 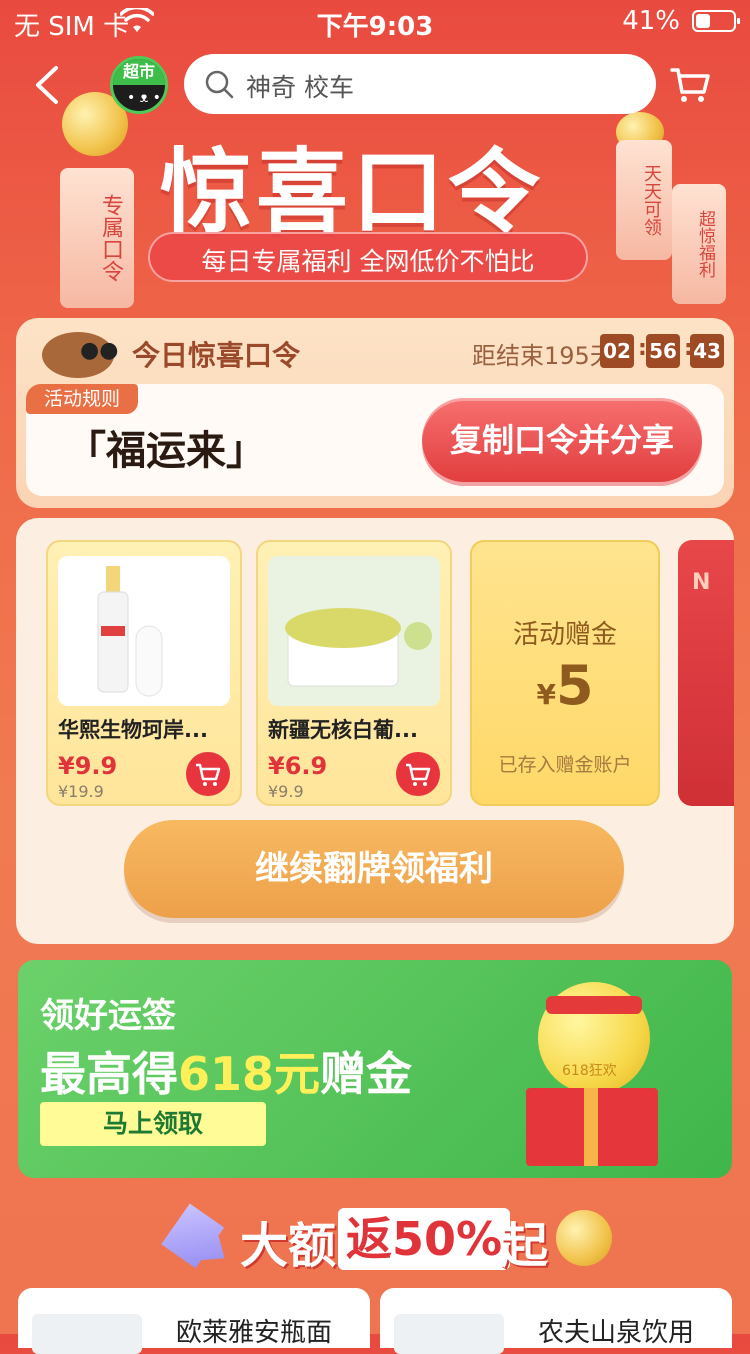 What do you see at coordinates (562, 440) in the screenshot?
I see `copy-share-button: 复制口令并分享` at bounding box center [562, 440].